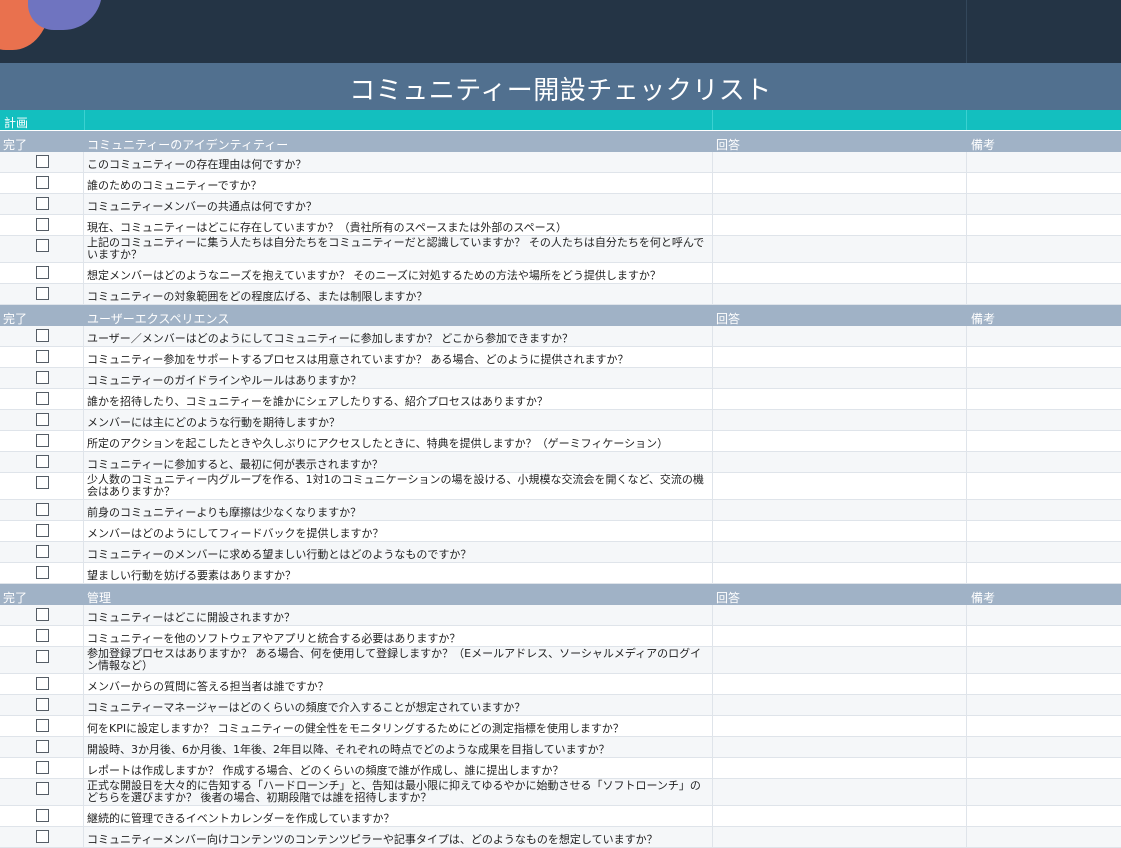  I want to click on header-banner, so click(560, 31).